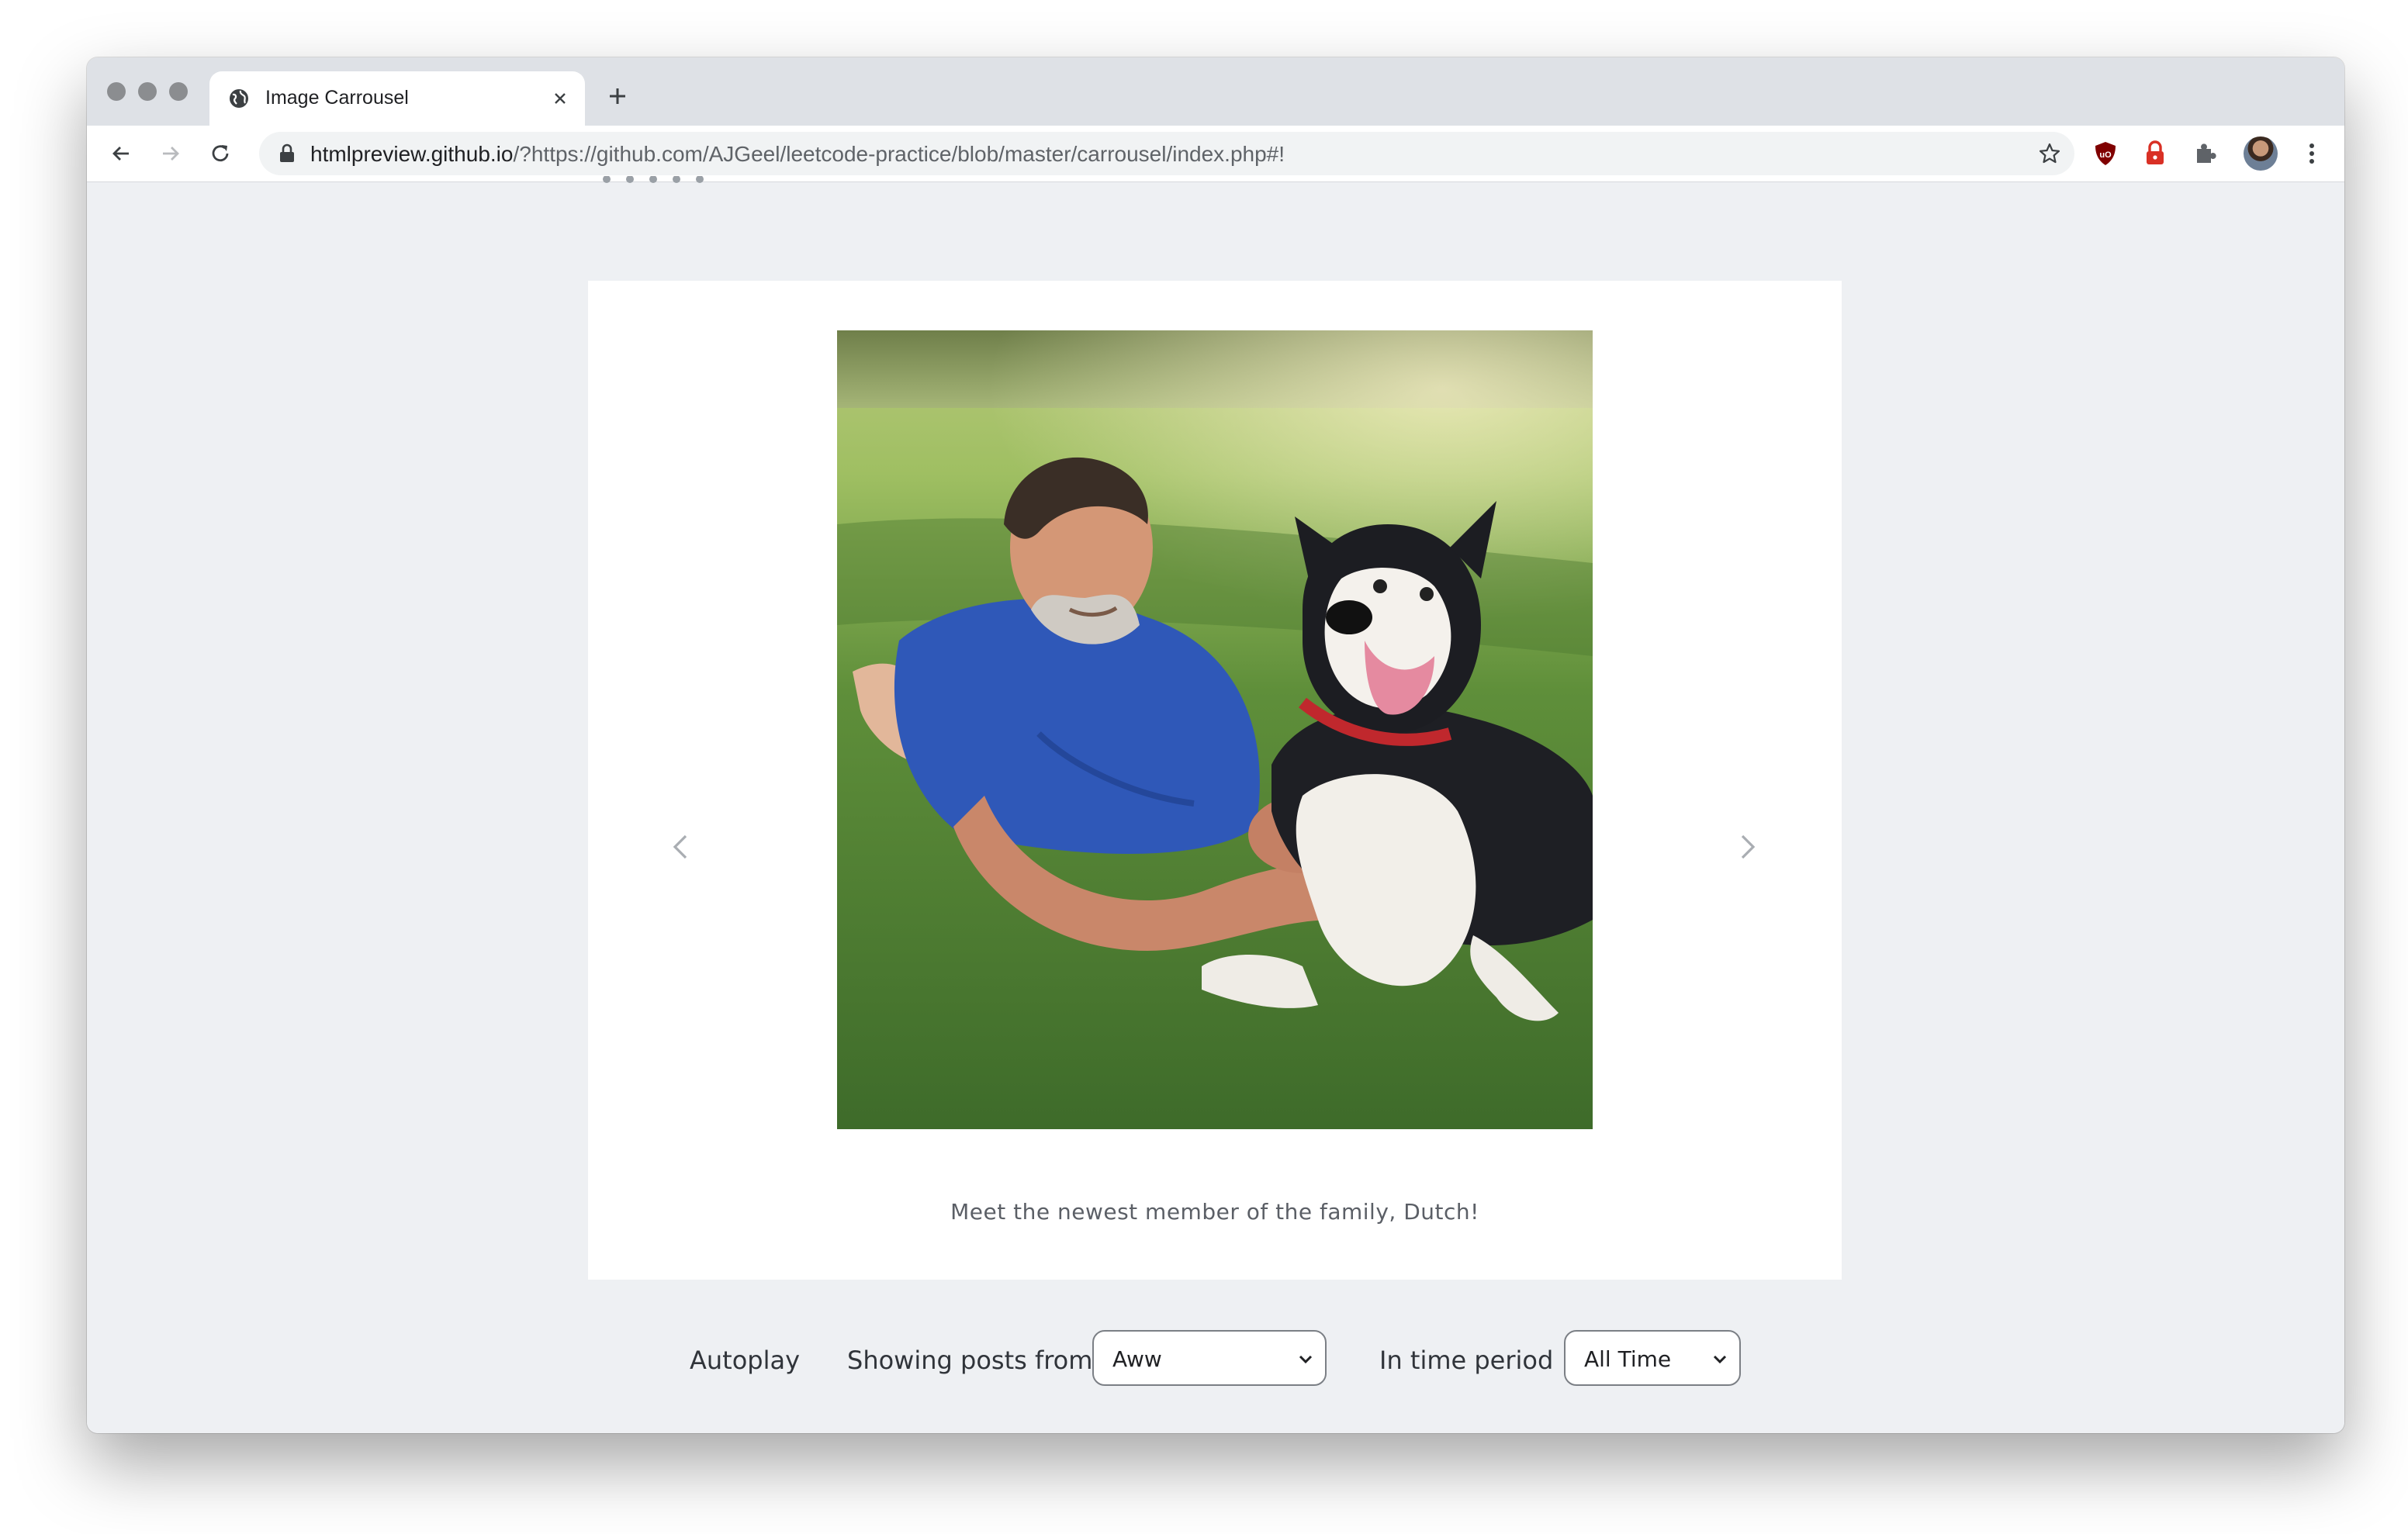 The width and height of the screenshot is (2408, 1534). Describe the element at coordinates (653, 179) in the screenshot. I see `carousel-indicator-dots` at that location.